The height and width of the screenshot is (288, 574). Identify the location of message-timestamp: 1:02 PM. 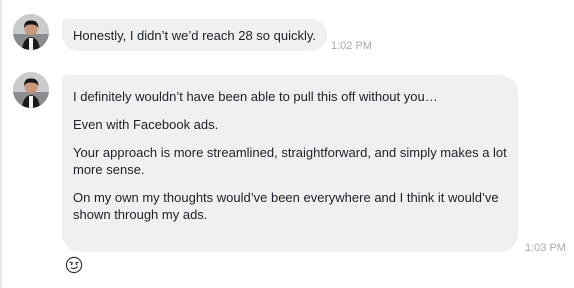
(351, 46).